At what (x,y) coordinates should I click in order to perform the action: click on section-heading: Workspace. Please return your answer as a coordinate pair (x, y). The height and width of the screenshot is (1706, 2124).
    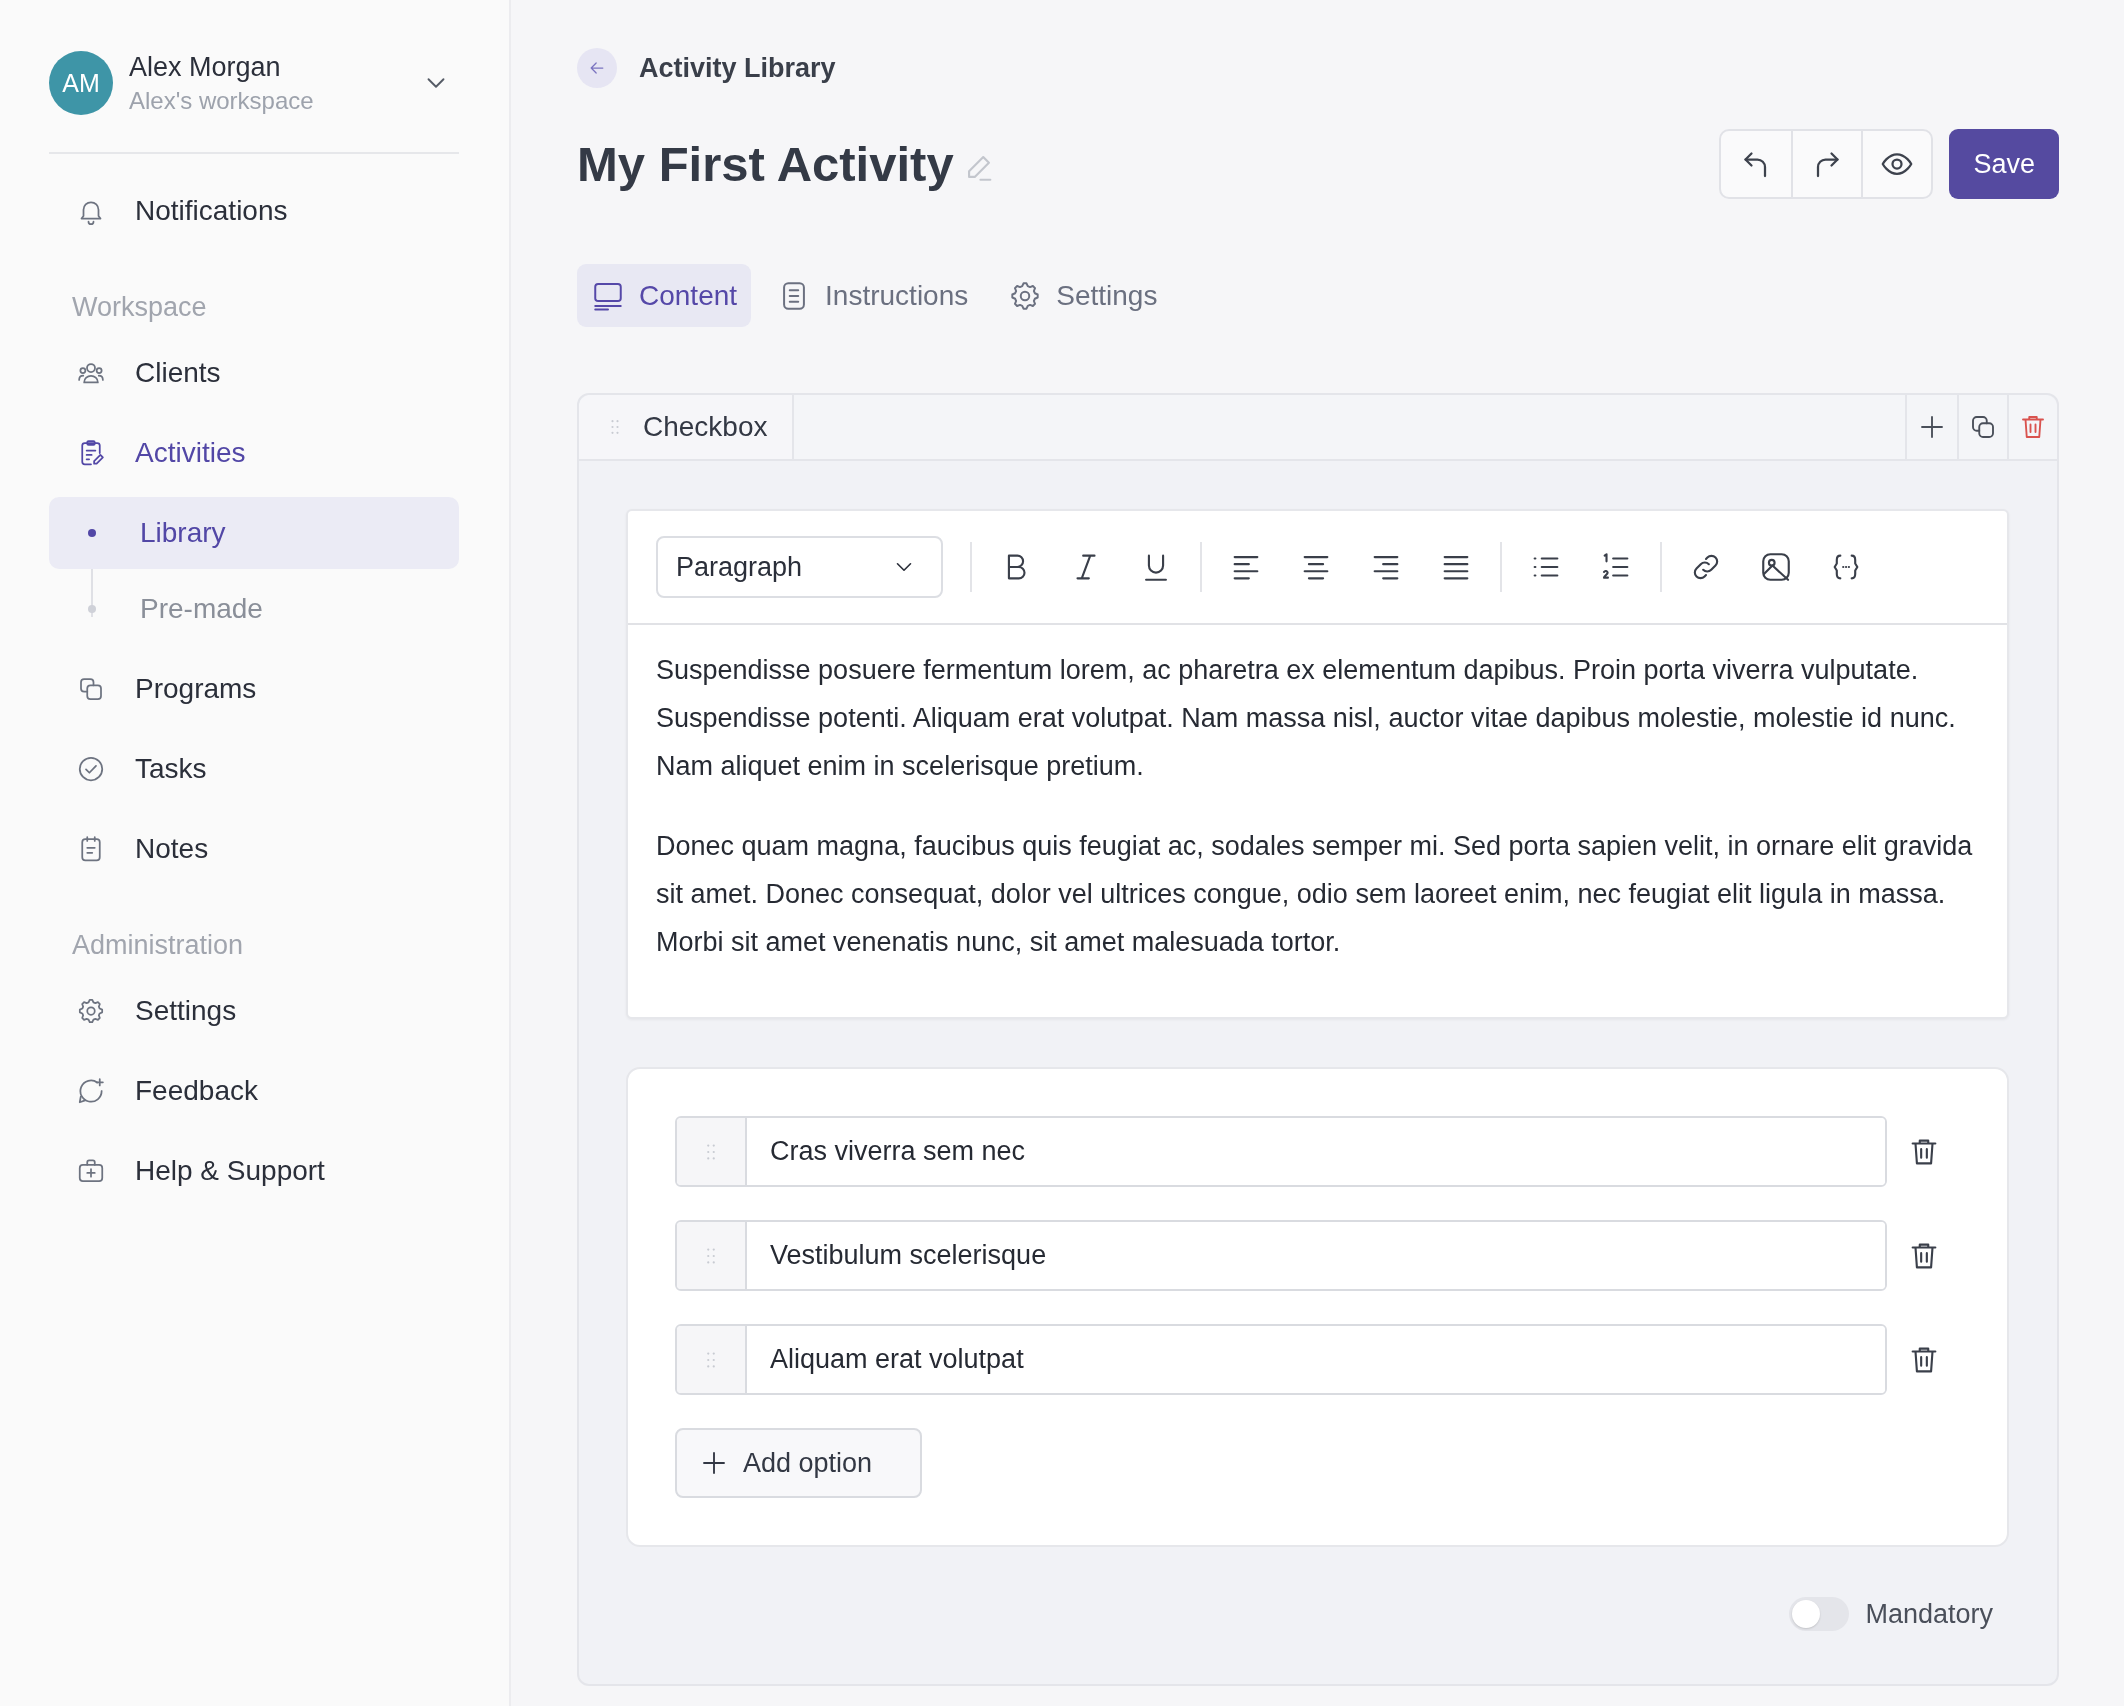
    Looking at the image, I should click on (139, 307).